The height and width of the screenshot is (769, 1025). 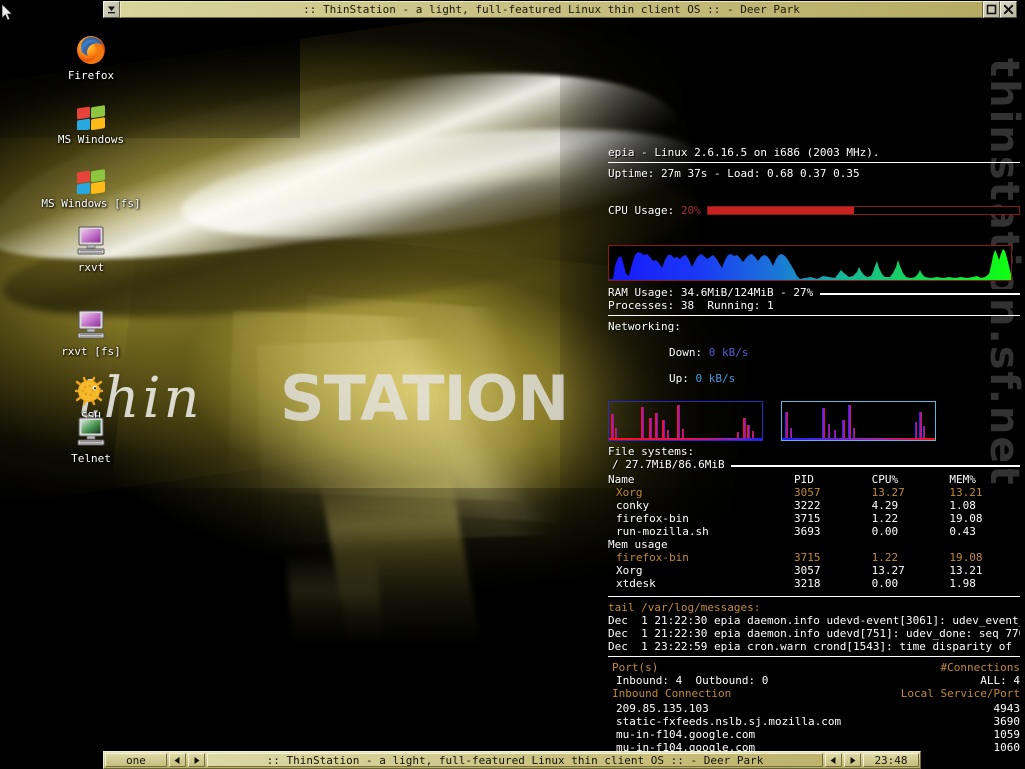 I want to click on desktop-icon-ms-windows: MS Windows, so click(x=91, y=121).